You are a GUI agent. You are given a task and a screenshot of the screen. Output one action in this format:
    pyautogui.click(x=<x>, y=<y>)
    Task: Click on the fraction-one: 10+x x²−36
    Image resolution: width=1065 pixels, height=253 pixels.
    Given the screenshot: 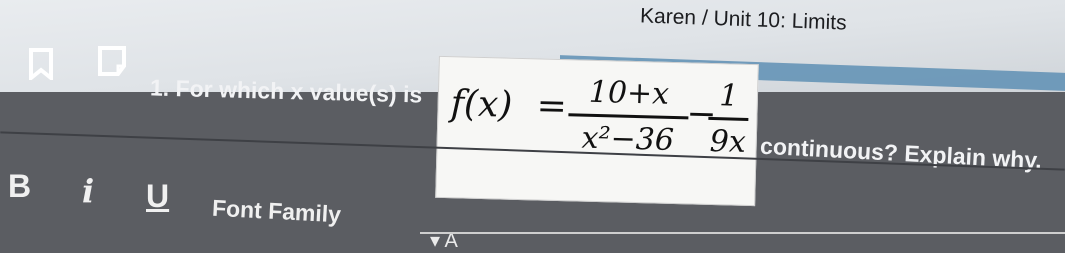 What is the action you would take?
    pyautogui.click(x=628, y=116)
    